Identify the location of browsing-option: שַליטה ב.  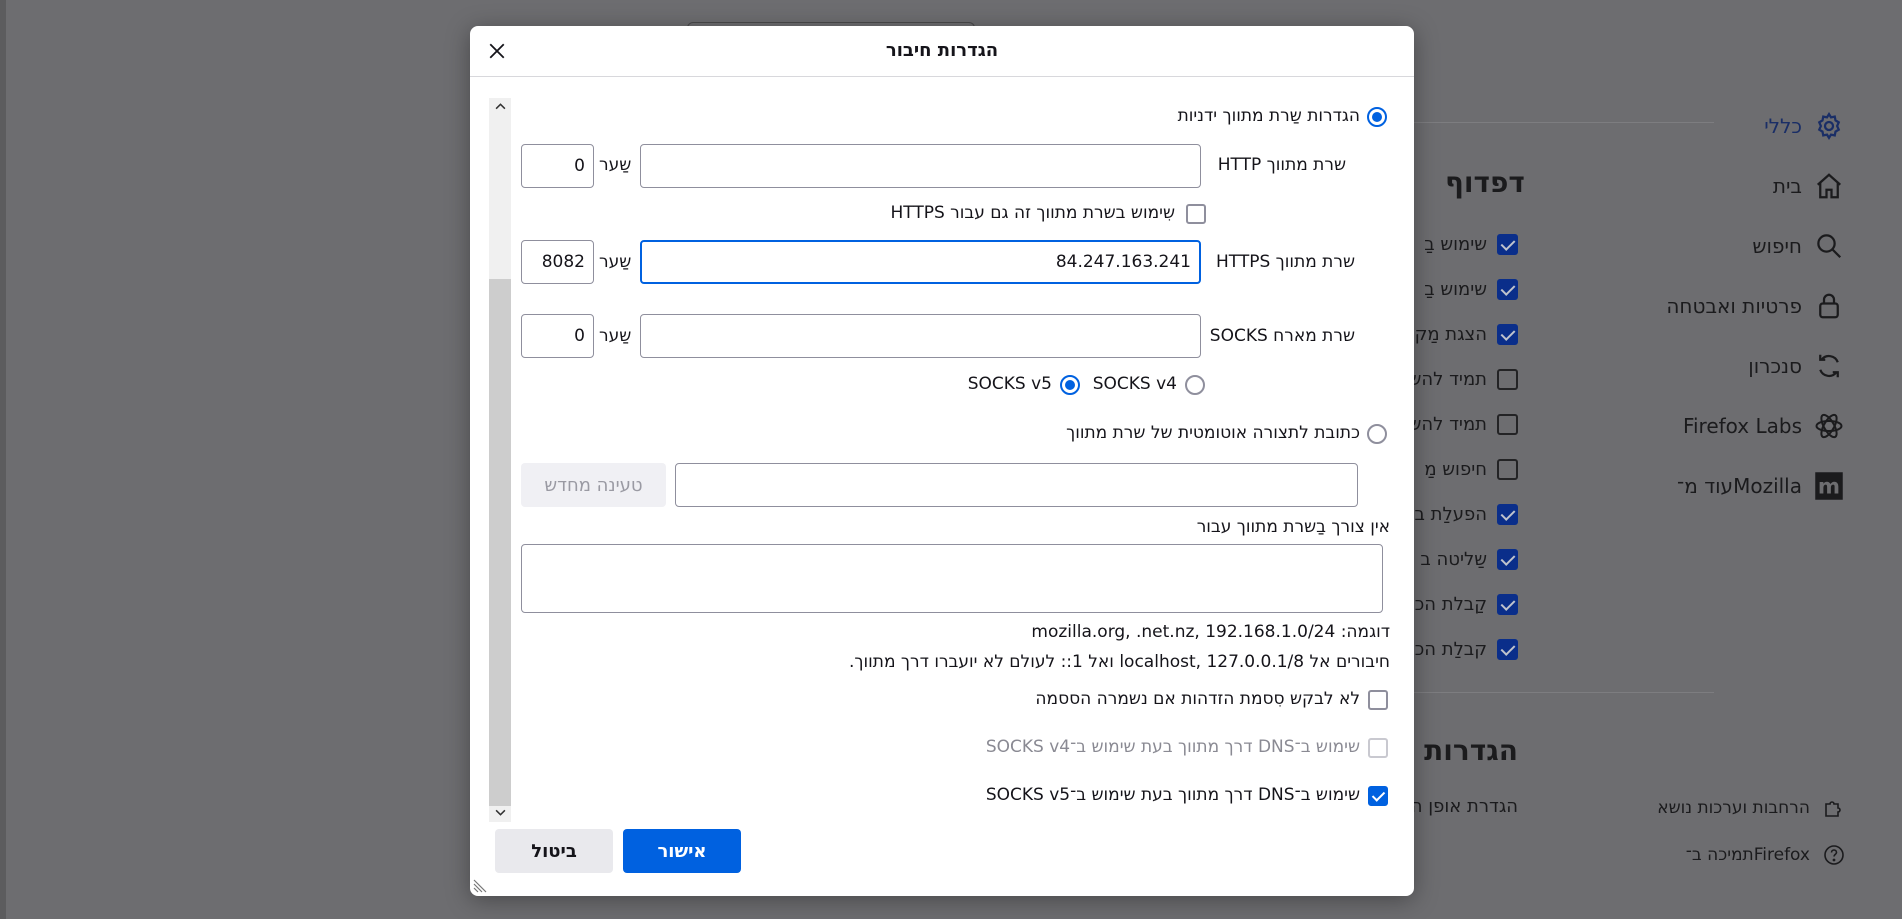
(1458, 559).